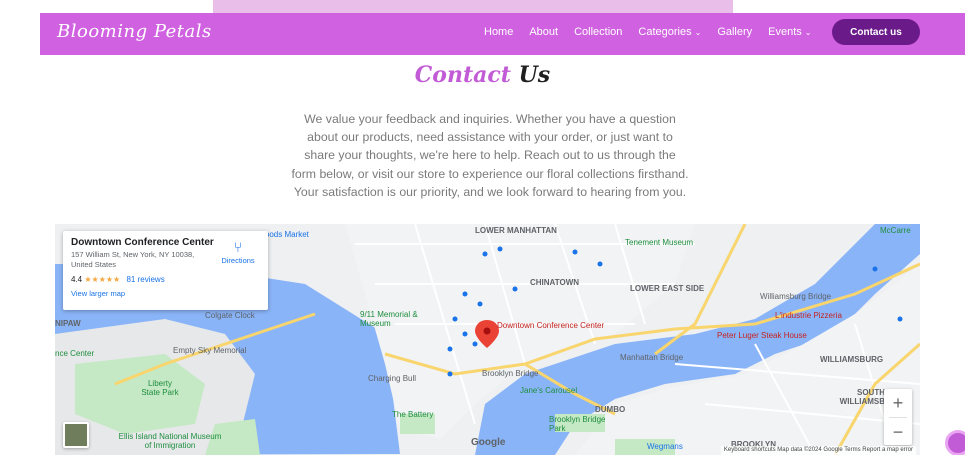 Image resolution: width=965 pixels, height=455 pixels. What do you see at coordinates (473, 6) in the screenshot?
I see `header-image-strip` at bounding box center [473, 6].